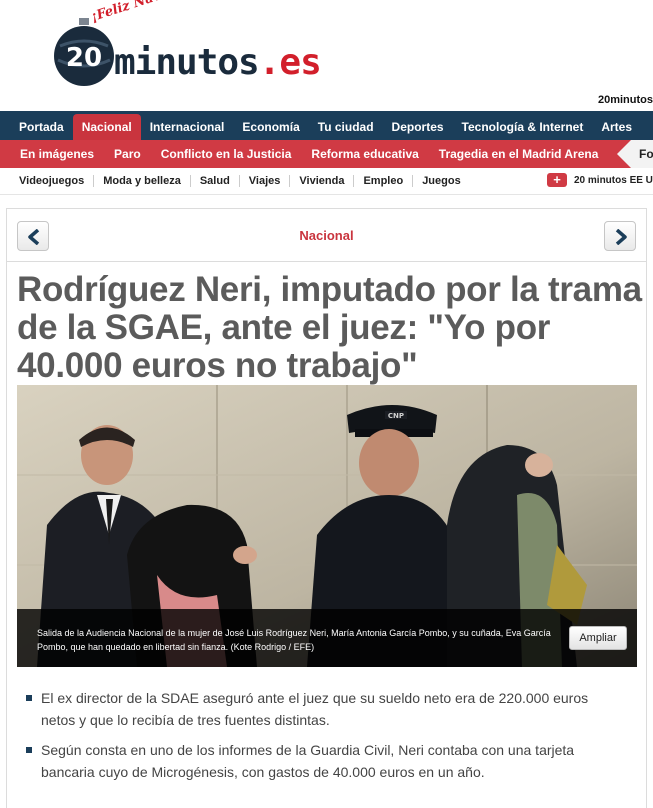 The width and height of the screenshot is (653, 808). What do you see at coordinates (106, 127) in the screenshot?
I see `nav-item-nacional: Nacional` at bounding box center [106, 127].